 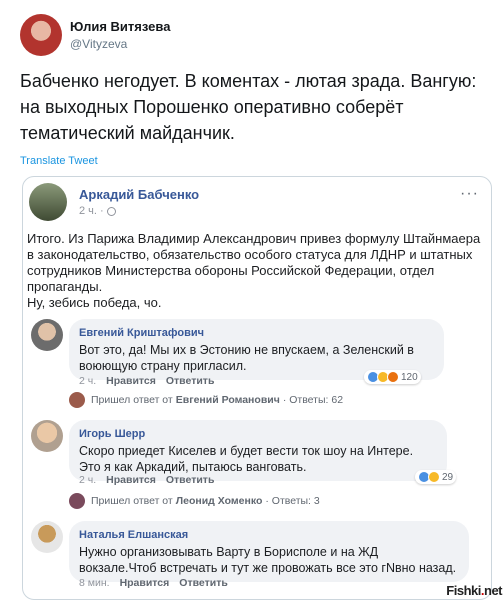 I want to click on tweet-author-name: Юлия Витязева, so click(x=120, y=26).